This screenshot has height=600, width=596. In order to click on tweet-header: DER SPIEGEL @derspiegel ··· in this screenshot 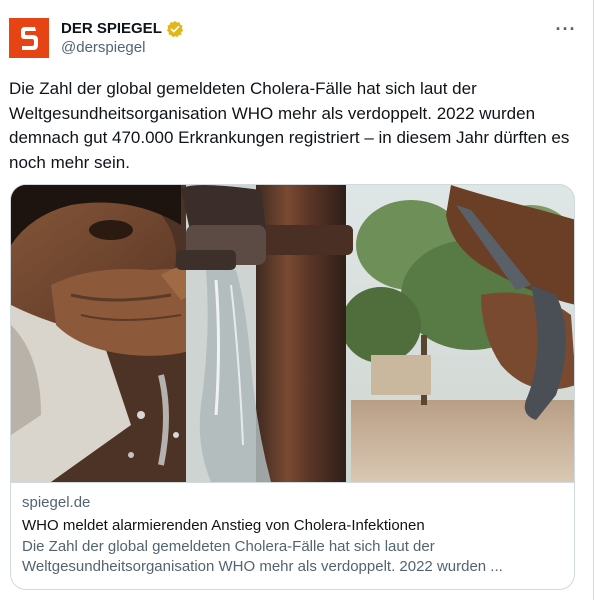, I will do `click(296, 40)`.